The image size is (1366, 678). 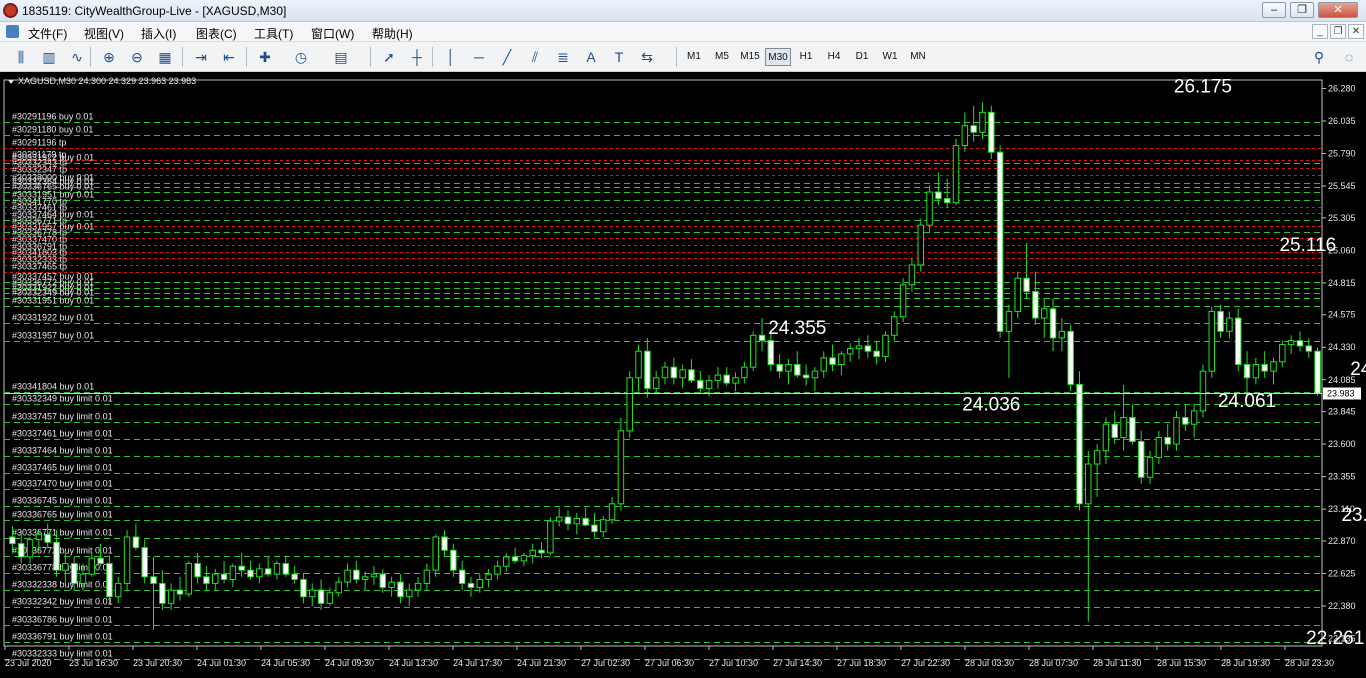 What do you see at coordinates (1342, 347) in the screenshot?
I see `price-tick-label: 24.330` at bounding box center [1342, 347].